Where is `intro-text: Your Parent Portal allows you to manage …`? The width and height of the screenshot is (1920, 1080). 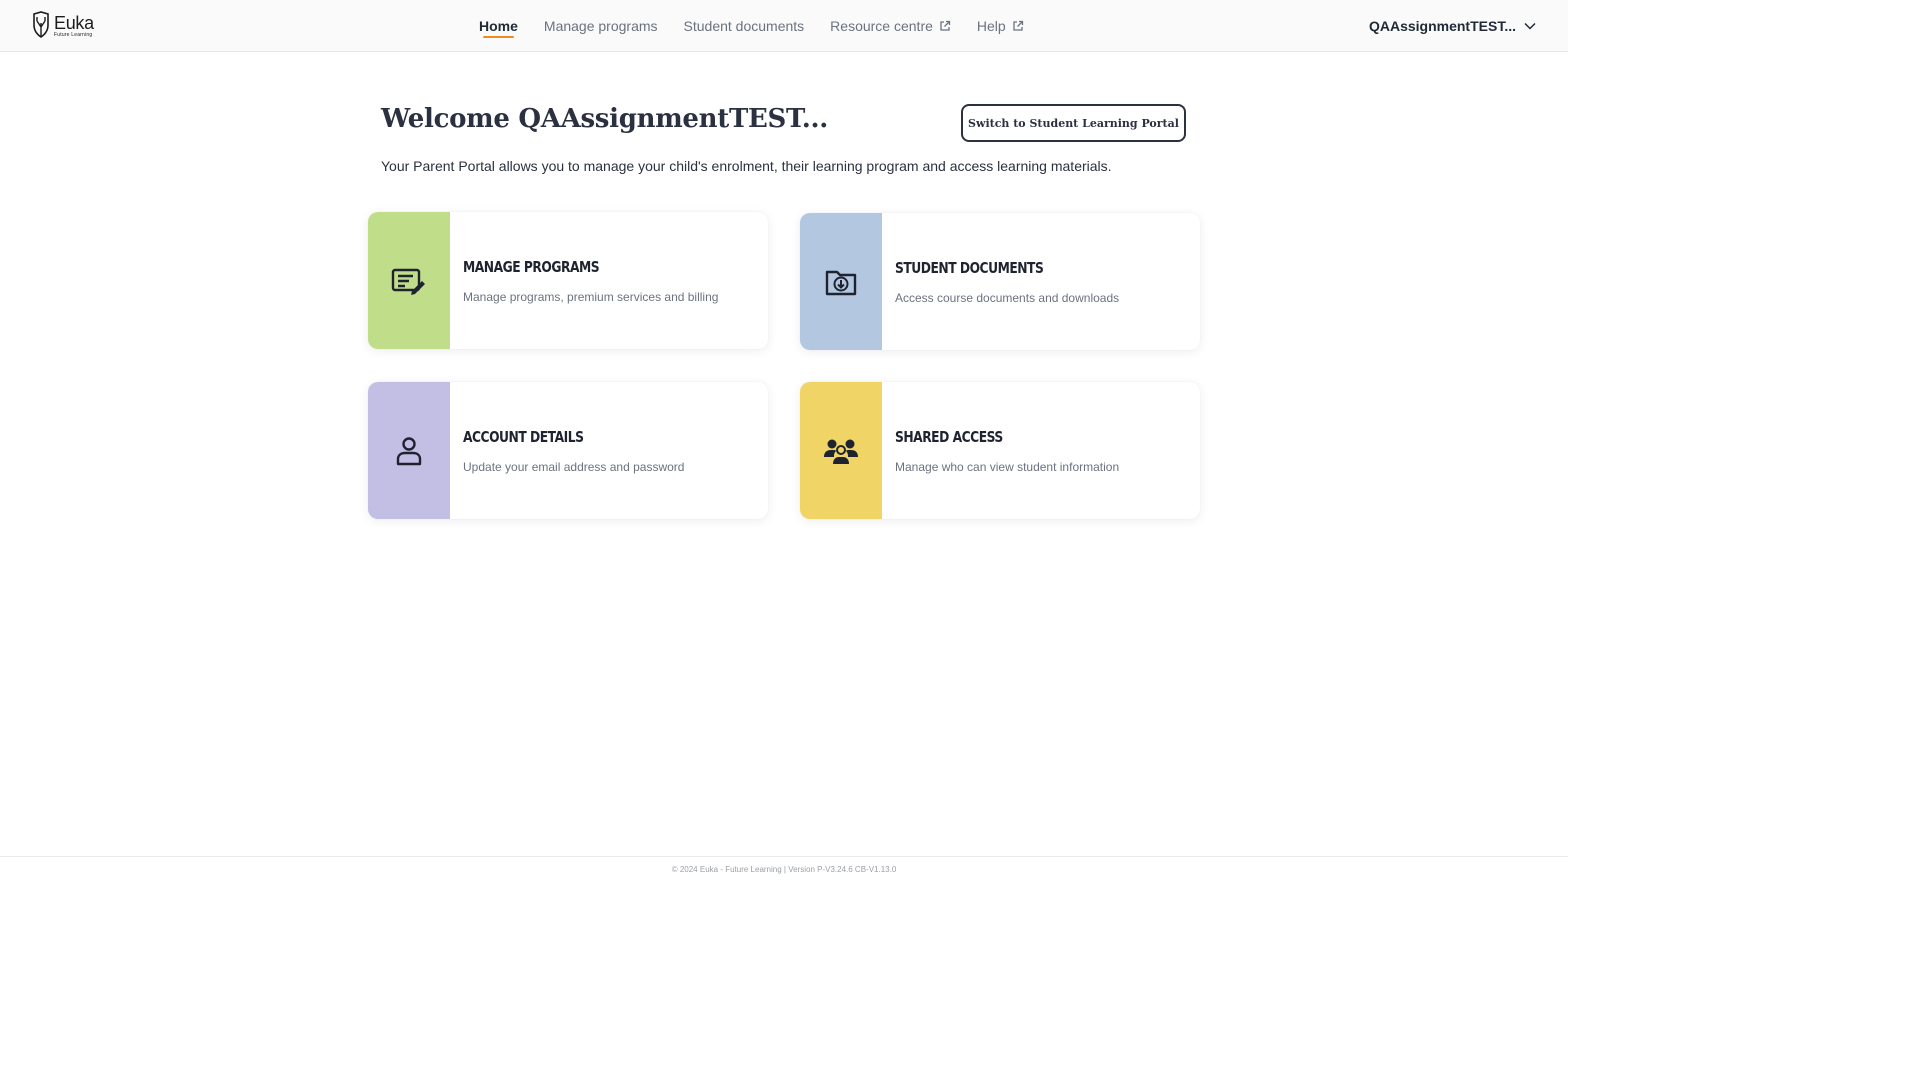 intro-text: Your Parent Portal allows you to manage … is located at coordinates (746, 166).